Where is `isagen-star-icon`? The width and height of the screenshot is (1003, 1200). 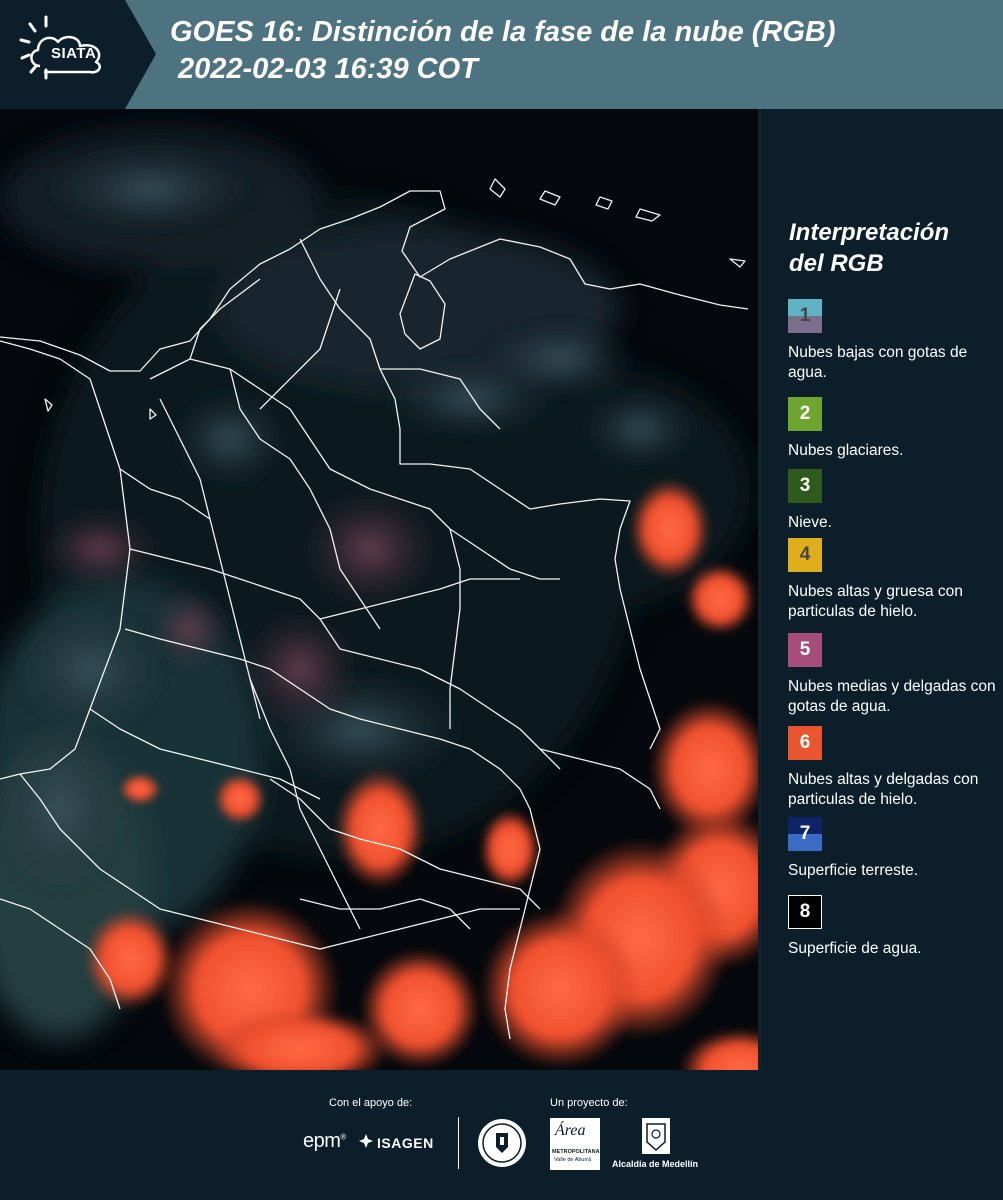 isagen-star-icon is located at coordinates (366, 1141).